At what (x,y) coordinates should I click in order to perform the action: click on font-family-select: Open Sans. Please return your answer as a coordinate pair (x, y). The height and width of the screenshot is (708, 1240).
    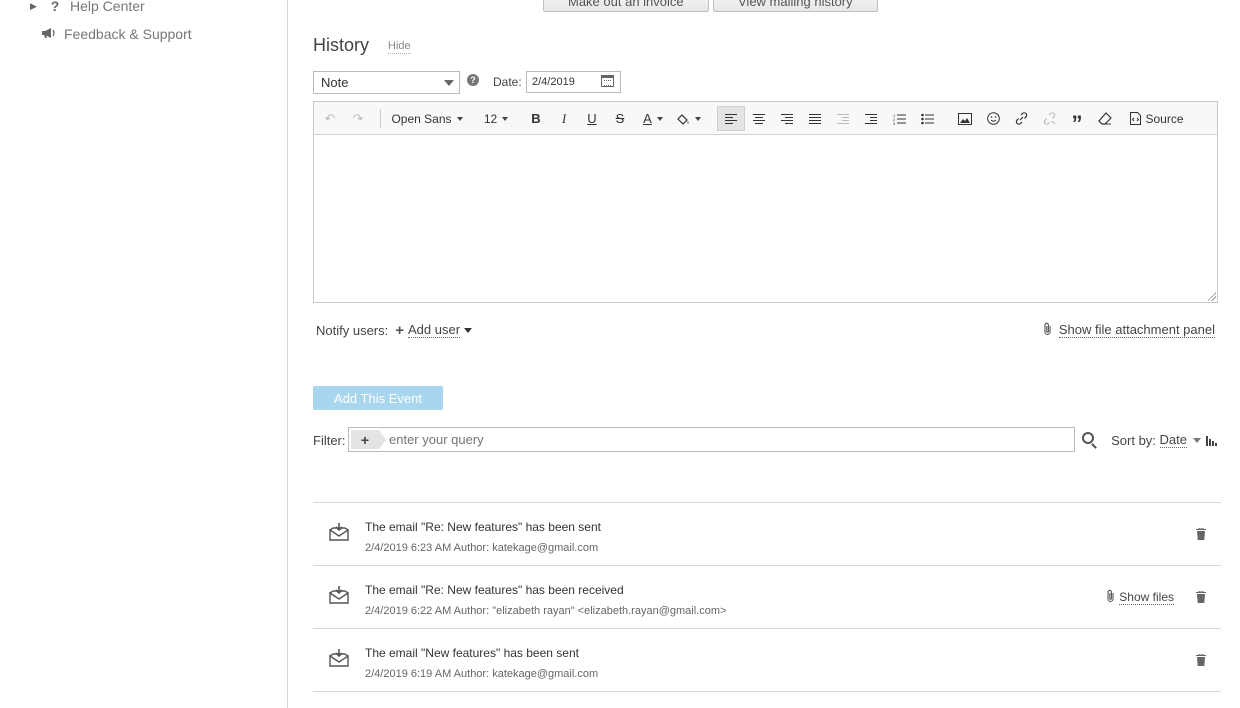
    Looking at the image, I should click on (427, 118).